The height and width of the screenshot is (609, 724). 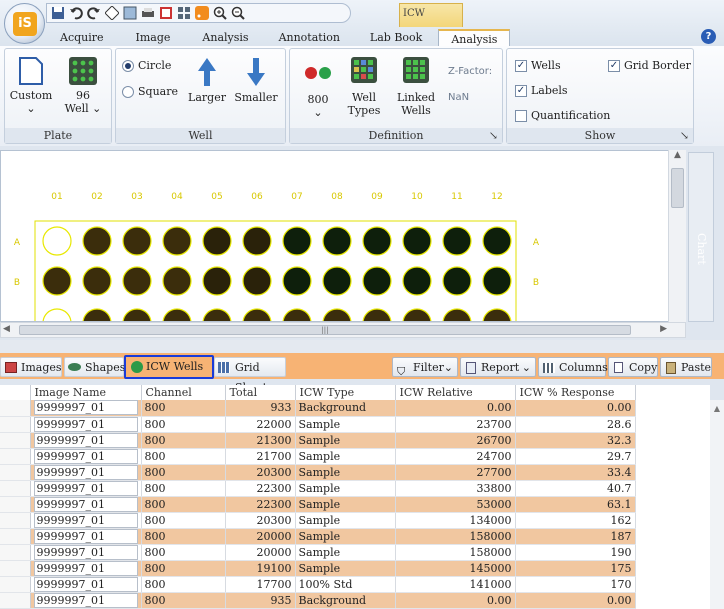 What do you see at coordinates (202, 13) in the screenshot?
I see `rss-icon` at bounding box center [202, 13].